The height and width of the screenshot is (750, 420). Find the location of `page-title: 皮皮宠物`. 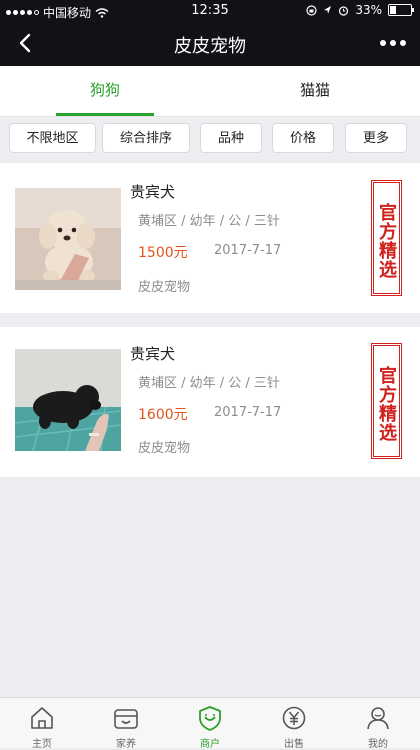

page-title: 皮皮宠物 is located at coordinates (210, 46).